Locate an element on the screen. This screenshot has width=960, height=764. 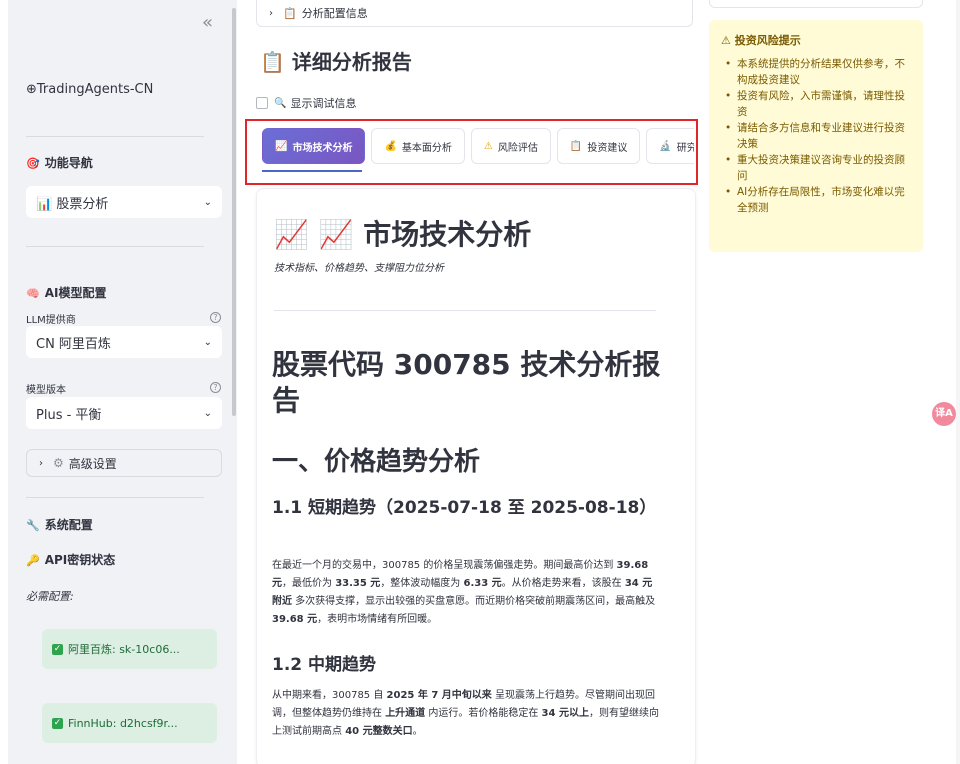
llm-select: CN 阿里百炼 ⌄ is located at coordinates (124, 342).